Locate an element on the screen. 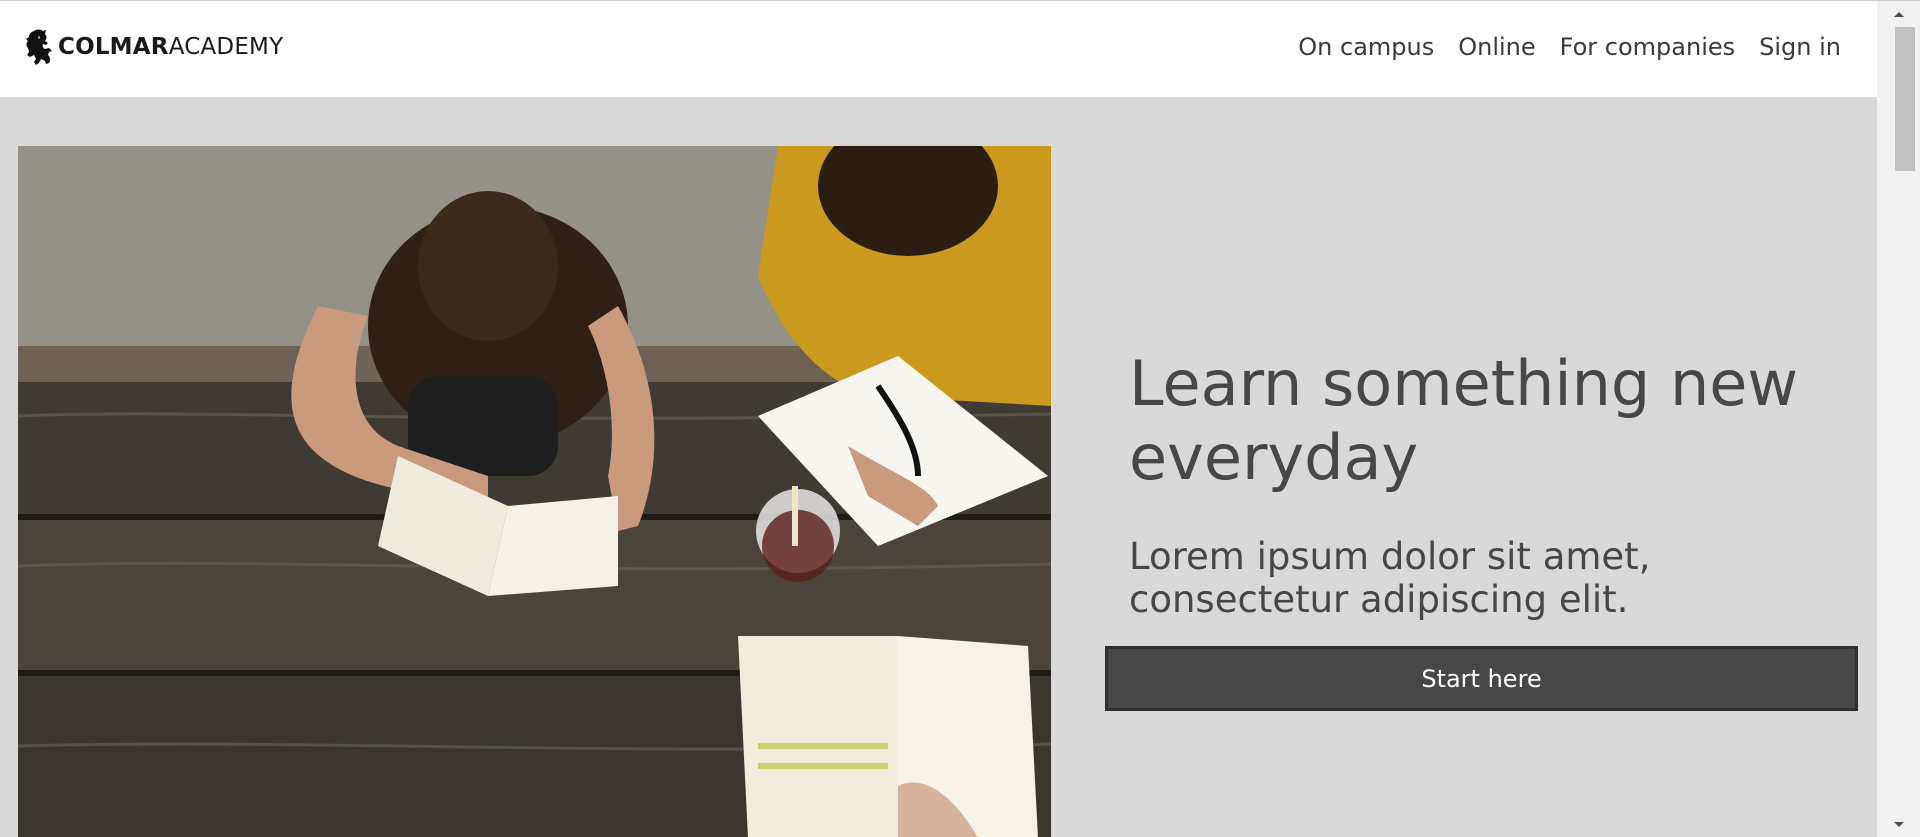 This screenshot has width=1920, height=837. nav-link-for-companies: For companies is located at coordinates (1647, 47).